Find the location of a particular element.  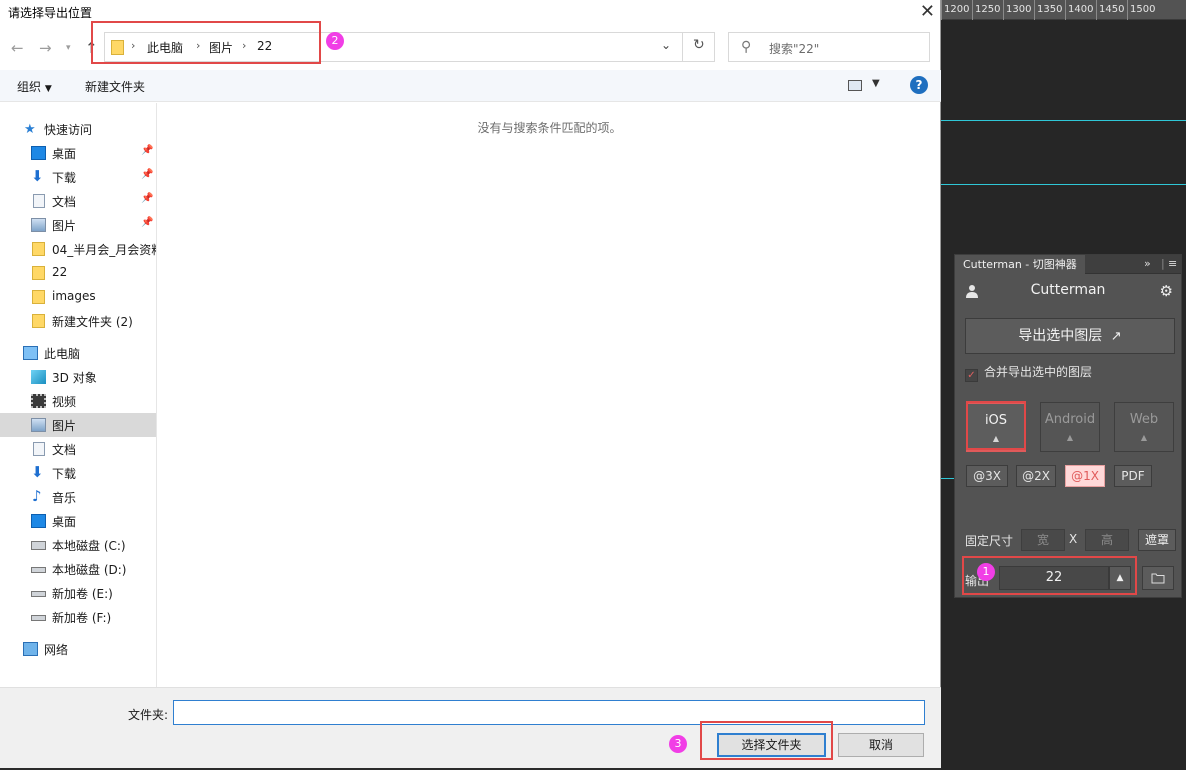

scale-3x-button: @3X is located at coordinates (987, 476).